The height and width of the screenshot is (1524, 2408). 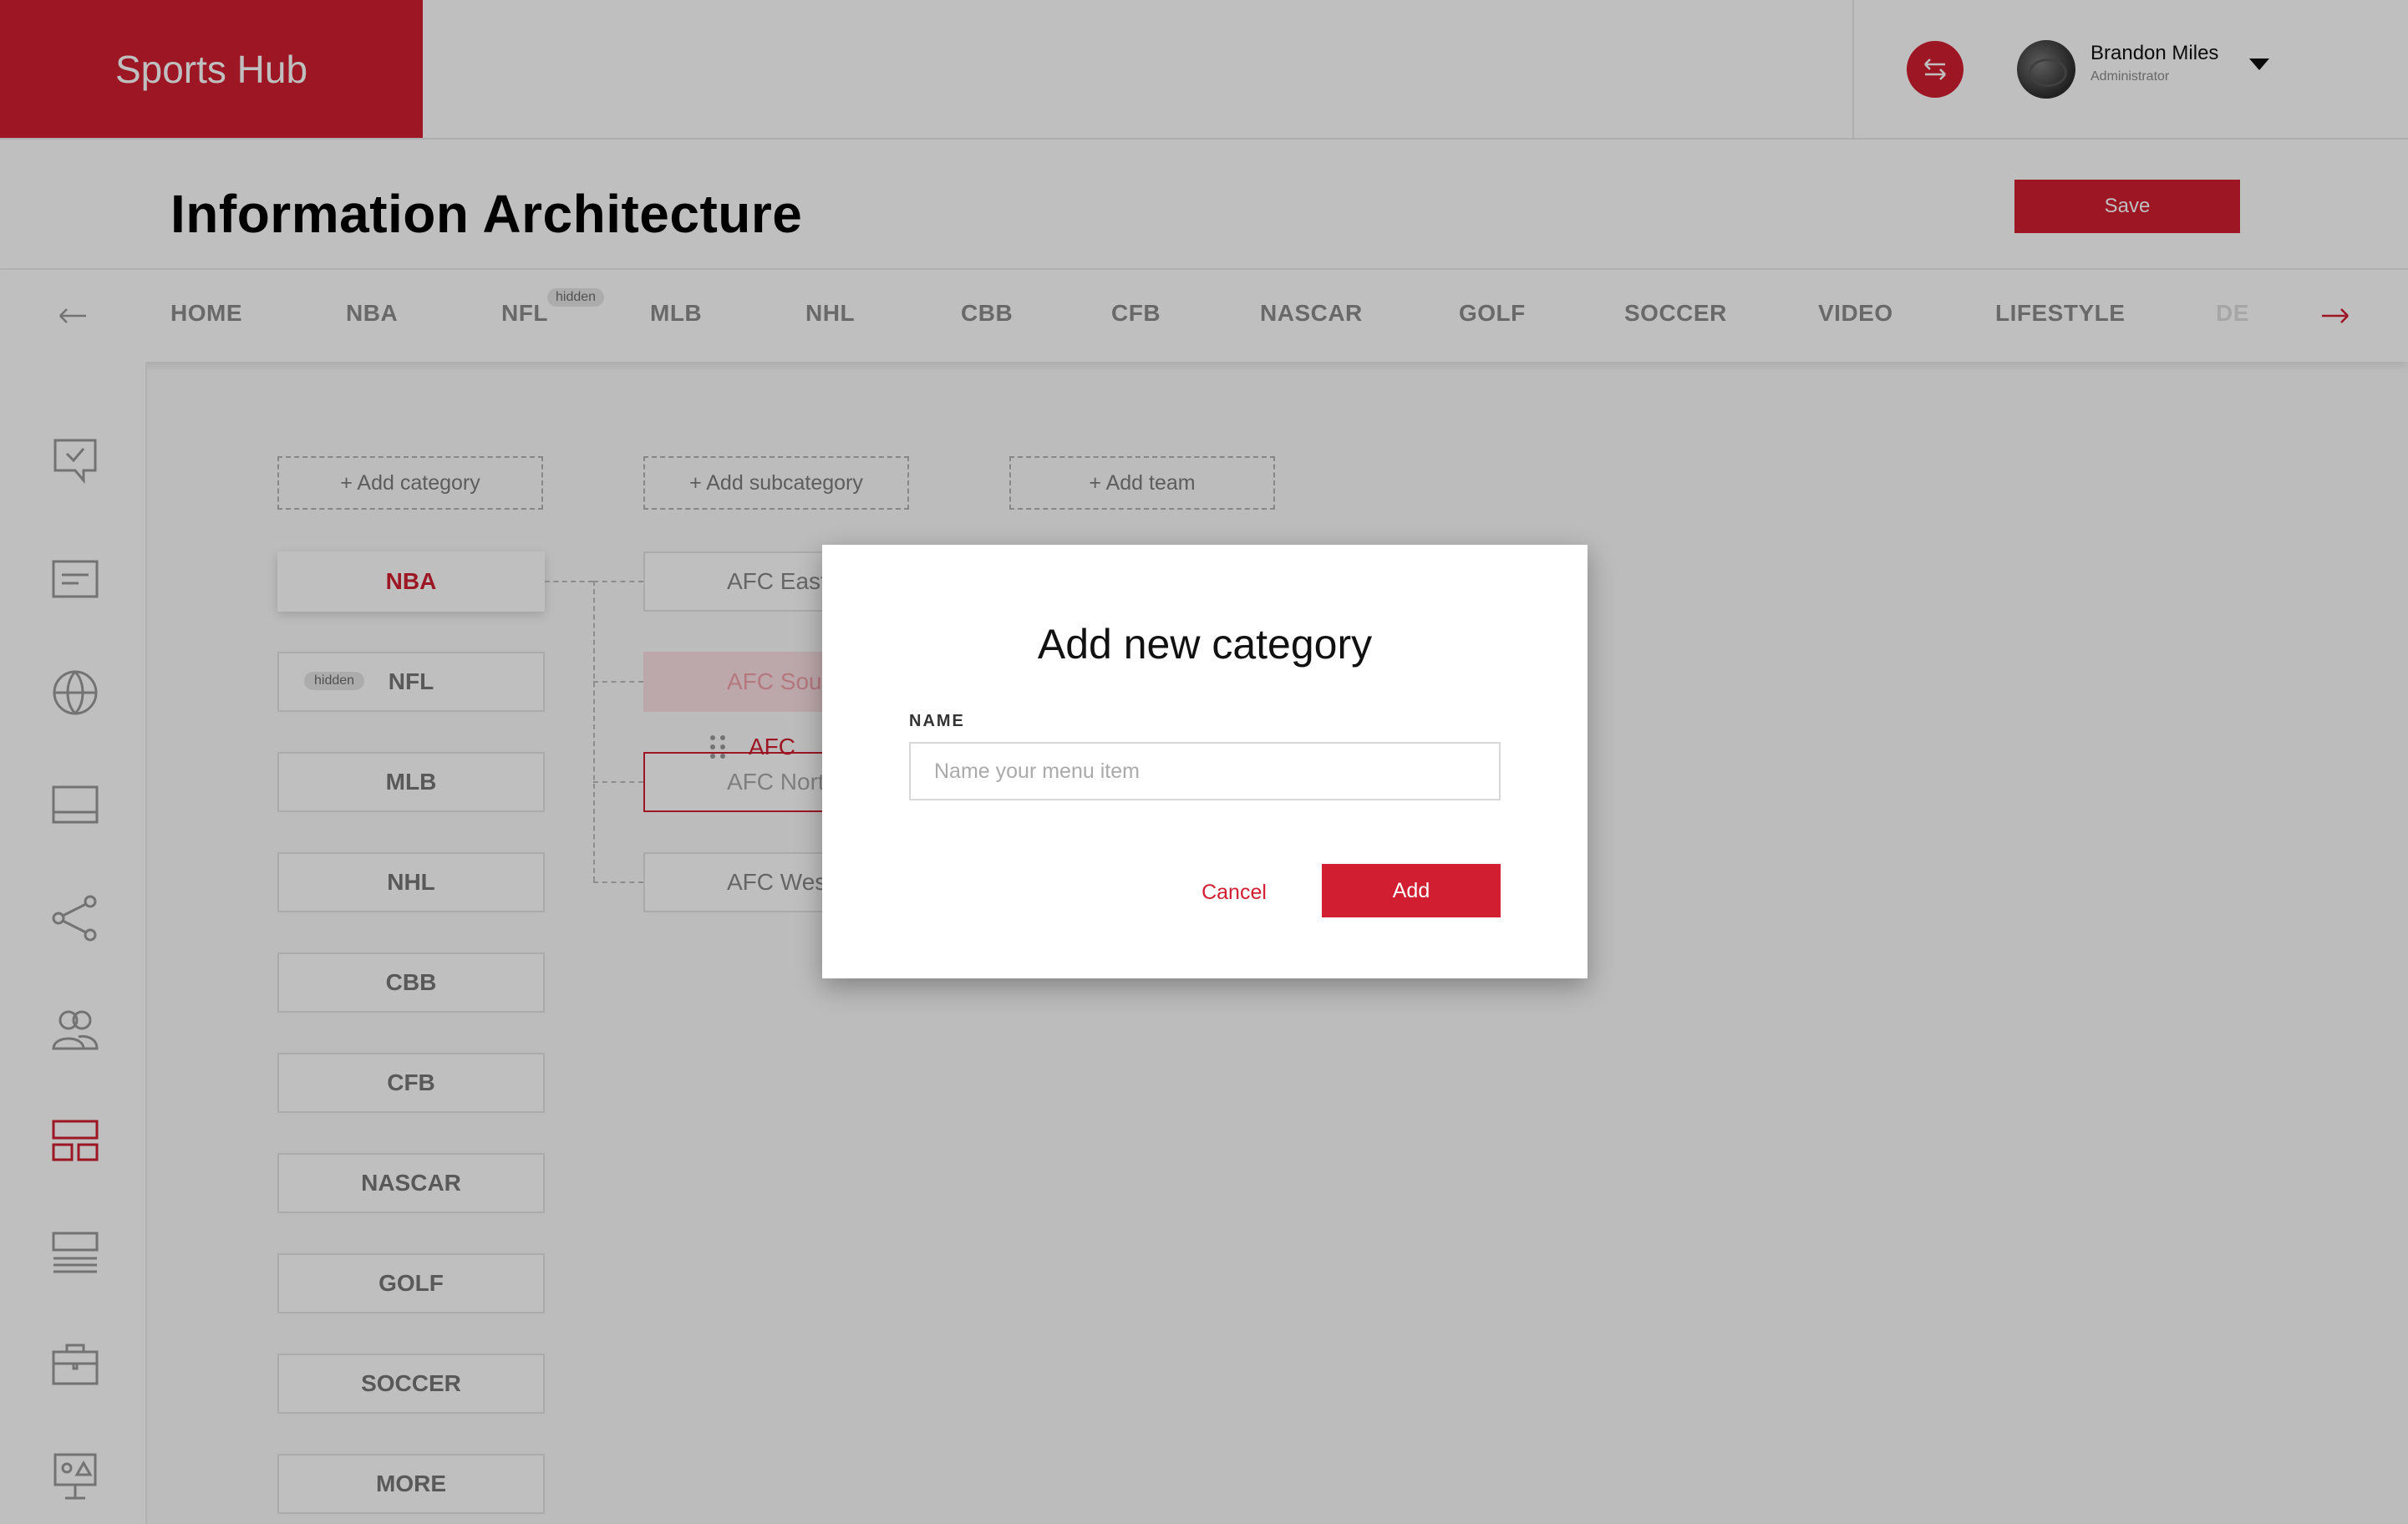 I want to click on name-input, so click(x=1205, y=771).